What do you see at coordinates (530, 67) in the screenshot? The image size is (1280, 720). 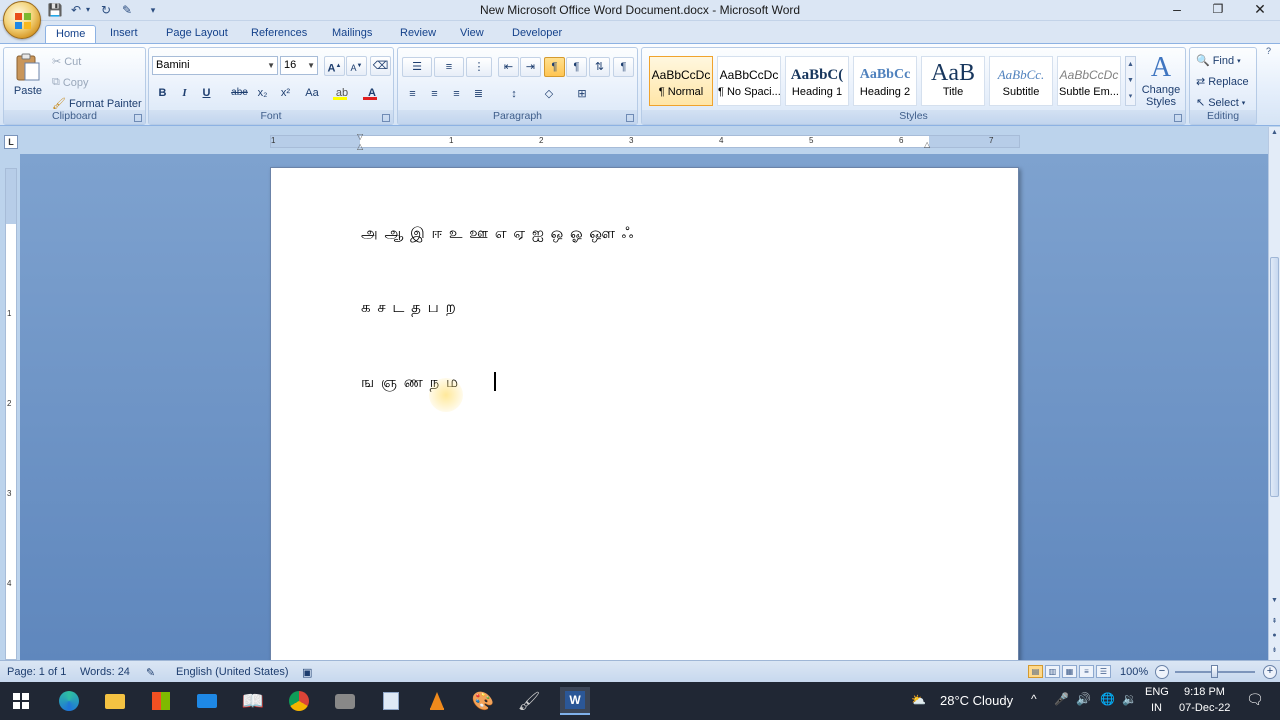 I see `increase-indent-icon: ⇥` at bounding box center [530, 67].